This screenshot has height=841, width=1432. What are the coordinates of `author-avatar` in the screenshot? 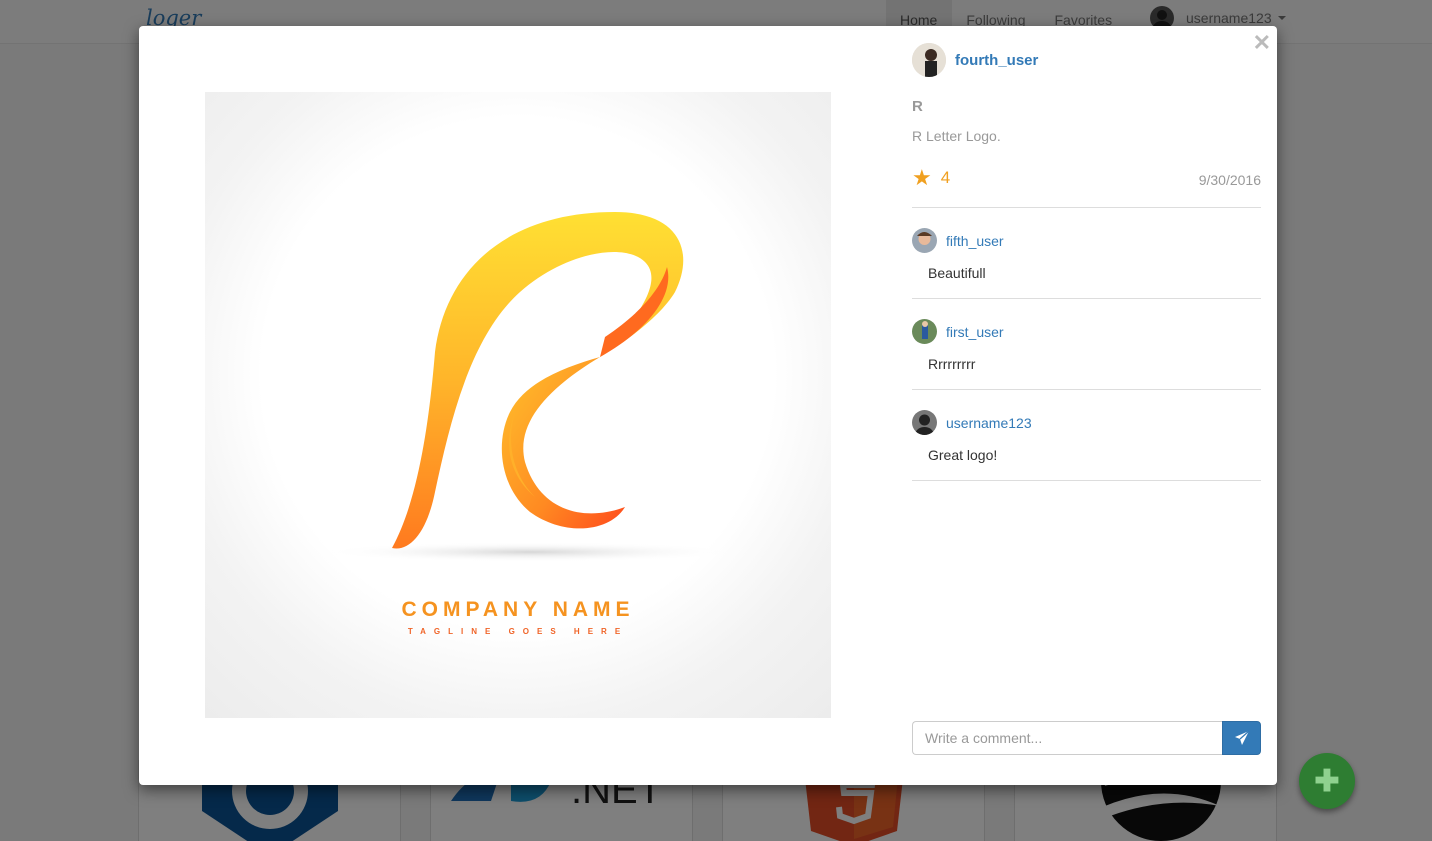 It's located at (929, 60).